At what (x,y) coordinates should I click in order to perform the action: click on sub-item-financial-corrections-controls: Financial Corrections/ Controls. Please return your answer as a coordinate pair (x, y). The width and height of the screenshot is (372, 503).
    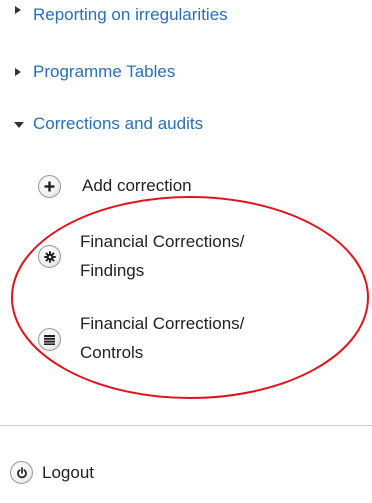
    Looking at the image, I should click on (180, 340).